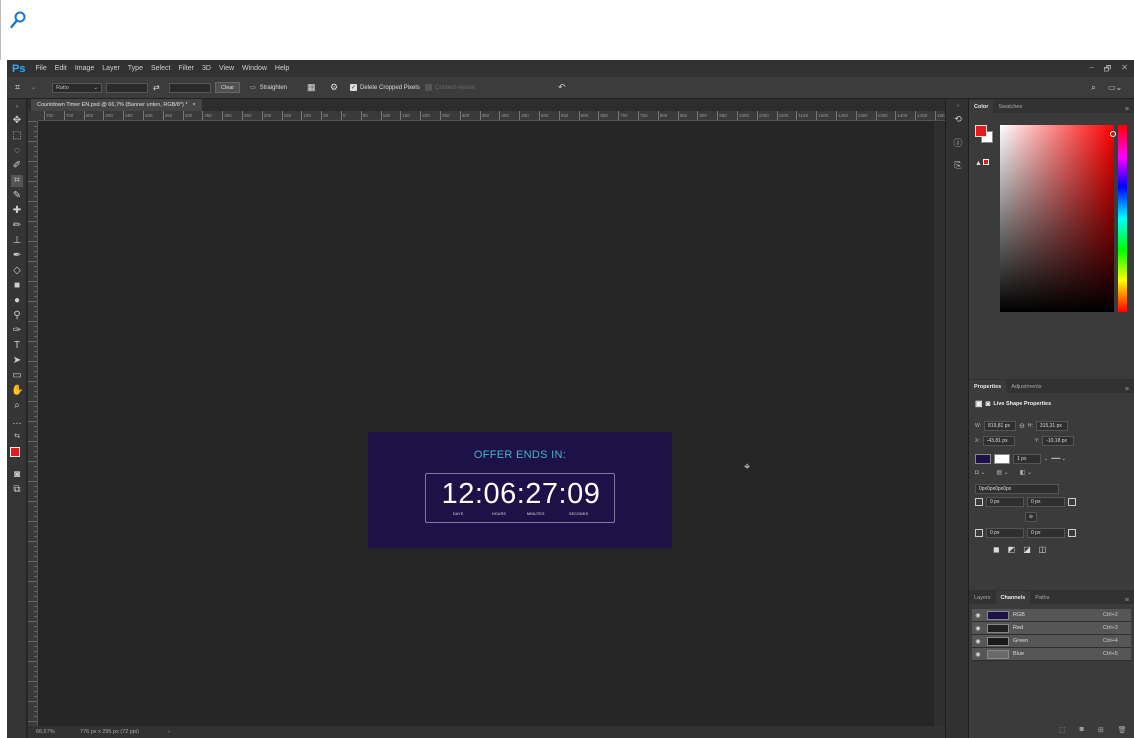 The image size is (1134, 738). Describe the element at coordinates (1026, 386) in the screenshot. I see `tab-adjustments: Adjustments` at that location.